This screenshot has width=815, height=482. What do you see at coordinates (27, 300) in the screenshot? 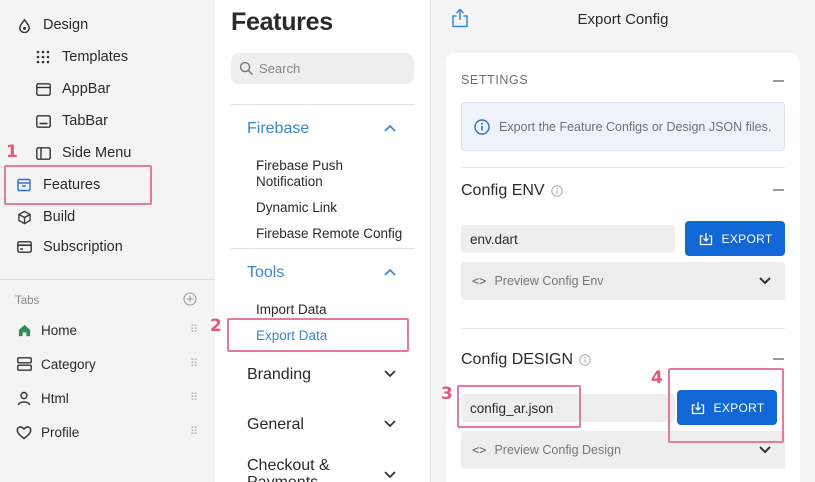
I see `tabs-heading: Tabs` at bounding box center [27, 300].